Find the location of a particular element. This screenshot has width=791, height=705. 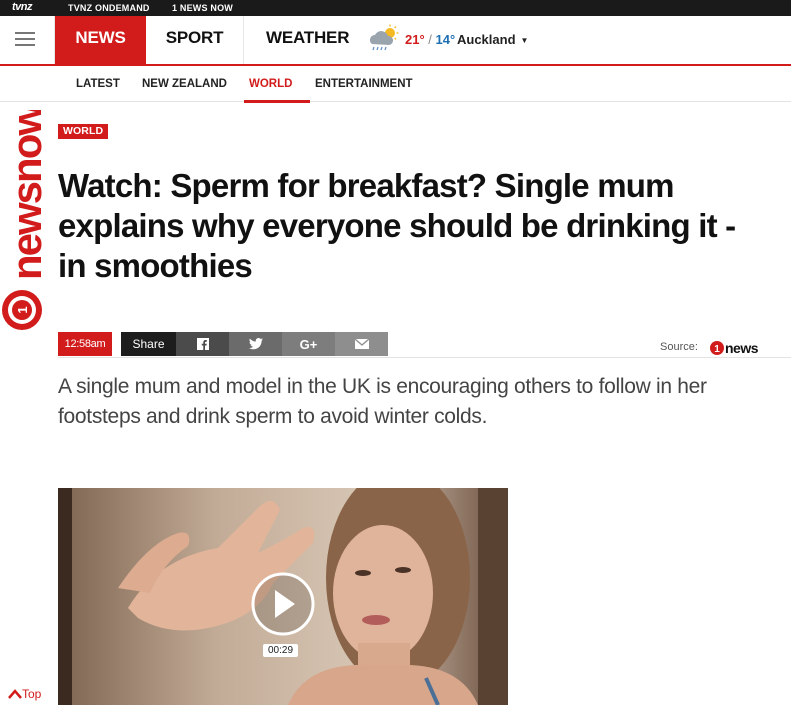

city-selector: Auckland ▼ is located at coordinates (492, 39).